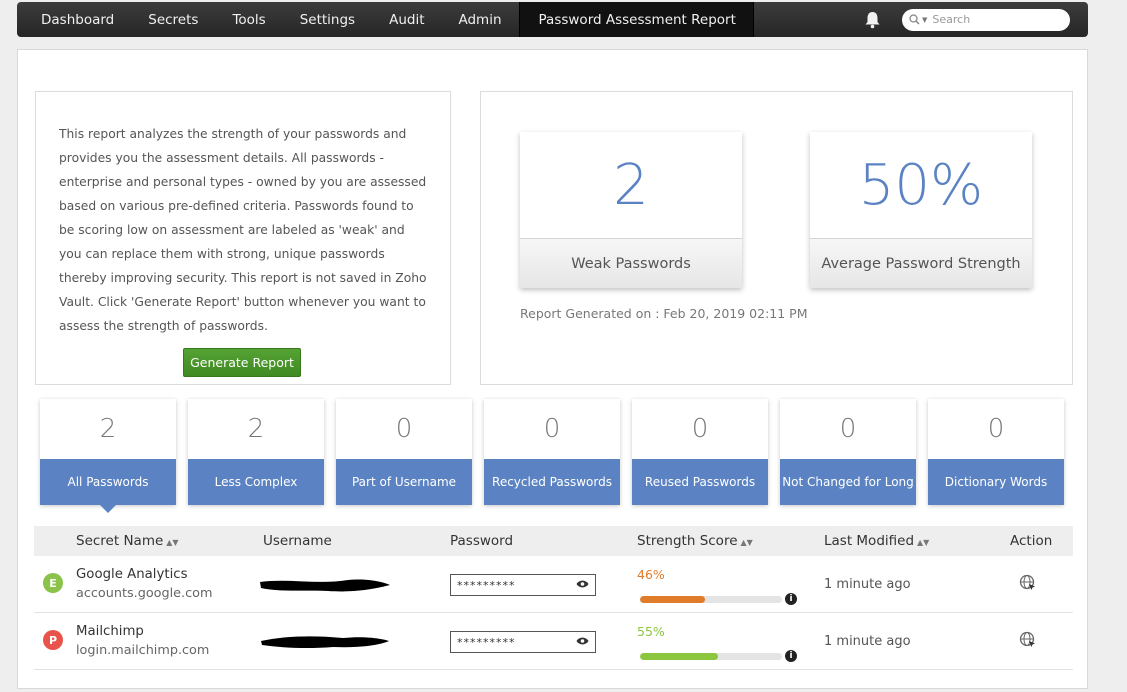 The width and height of the screenshot is (1127, 692). I want to click on weak-passwords-card: 2 Weak Passwords, so click(631, 210).